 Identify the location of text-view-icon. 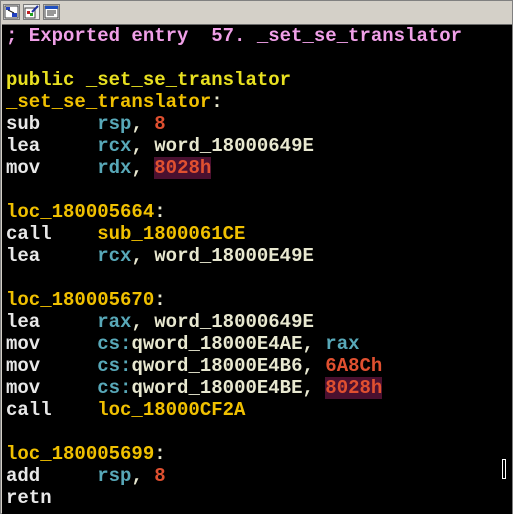
(51, 12).